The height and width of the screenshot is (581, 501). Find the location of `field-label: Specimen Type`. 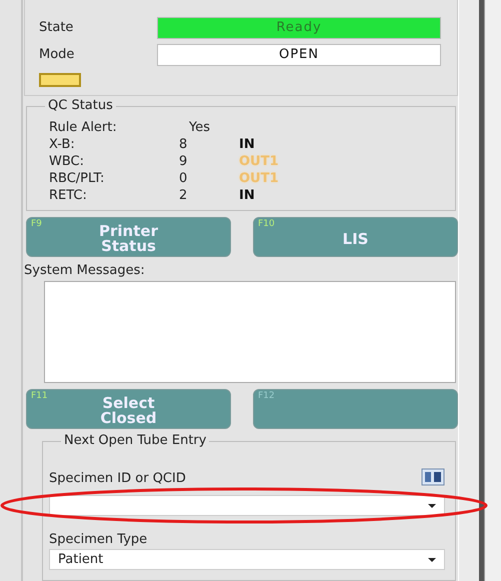

field-label: Specimen Type is located at coordinates (98, 539).